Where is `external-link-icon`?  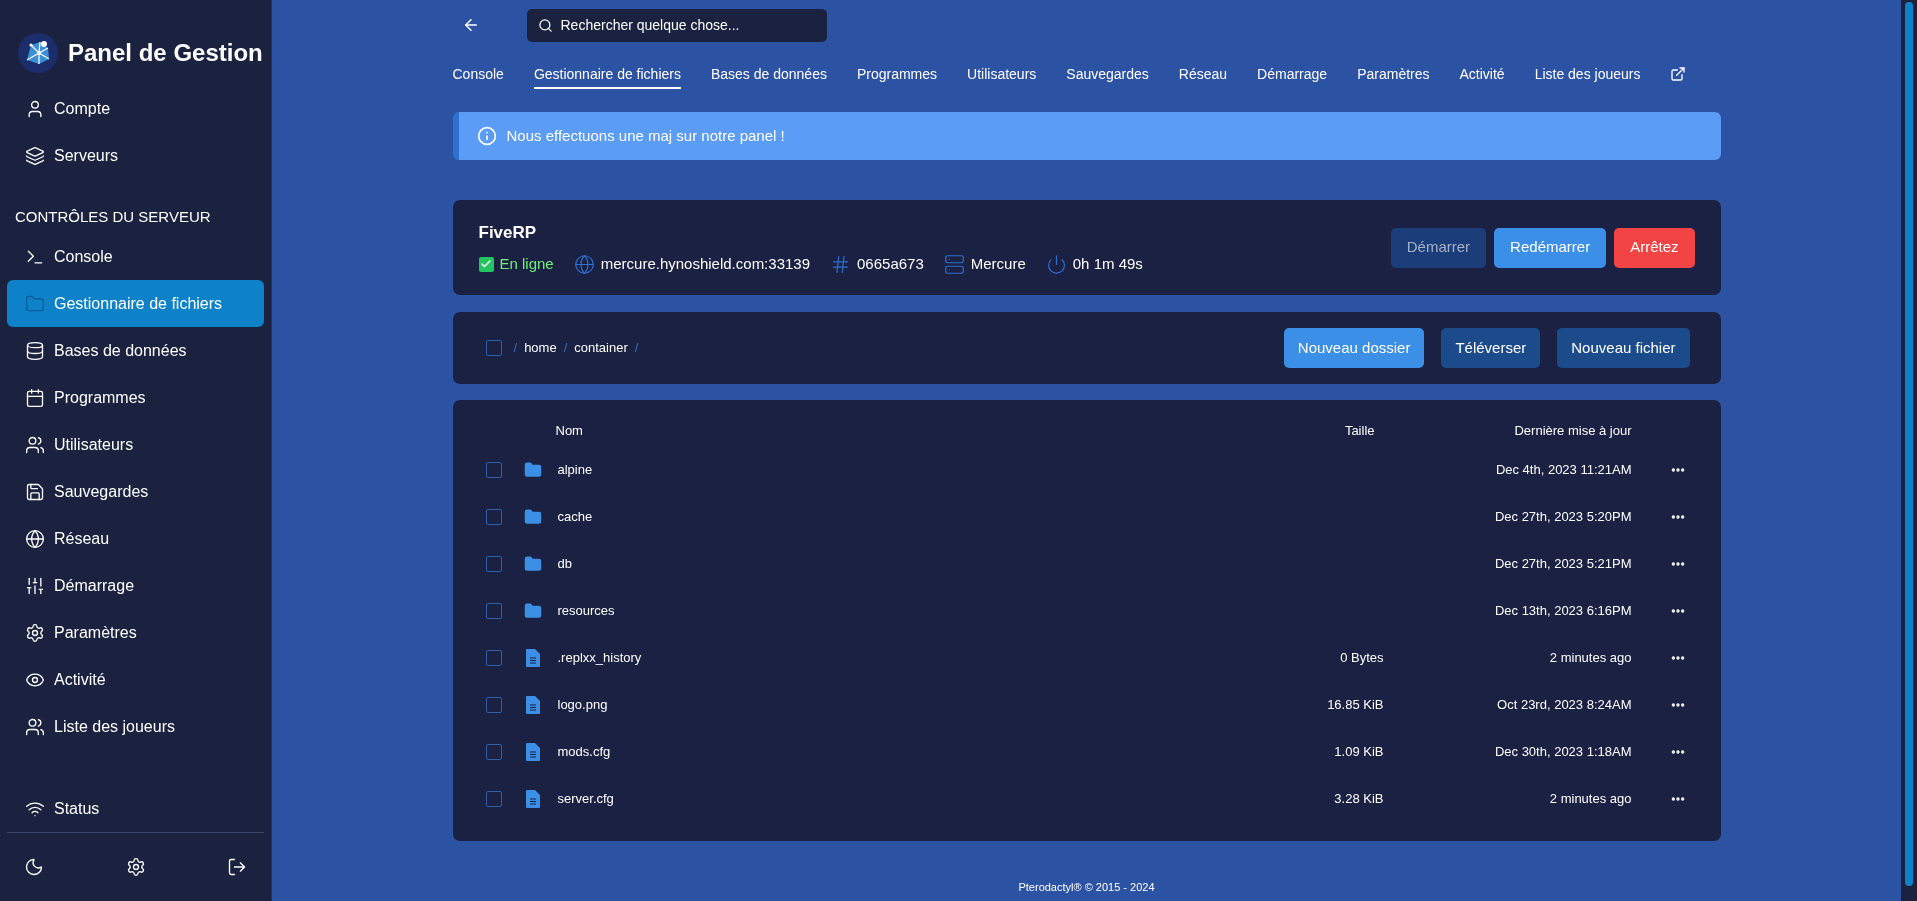
external-link-icon is located at coordinates (1678, 74).